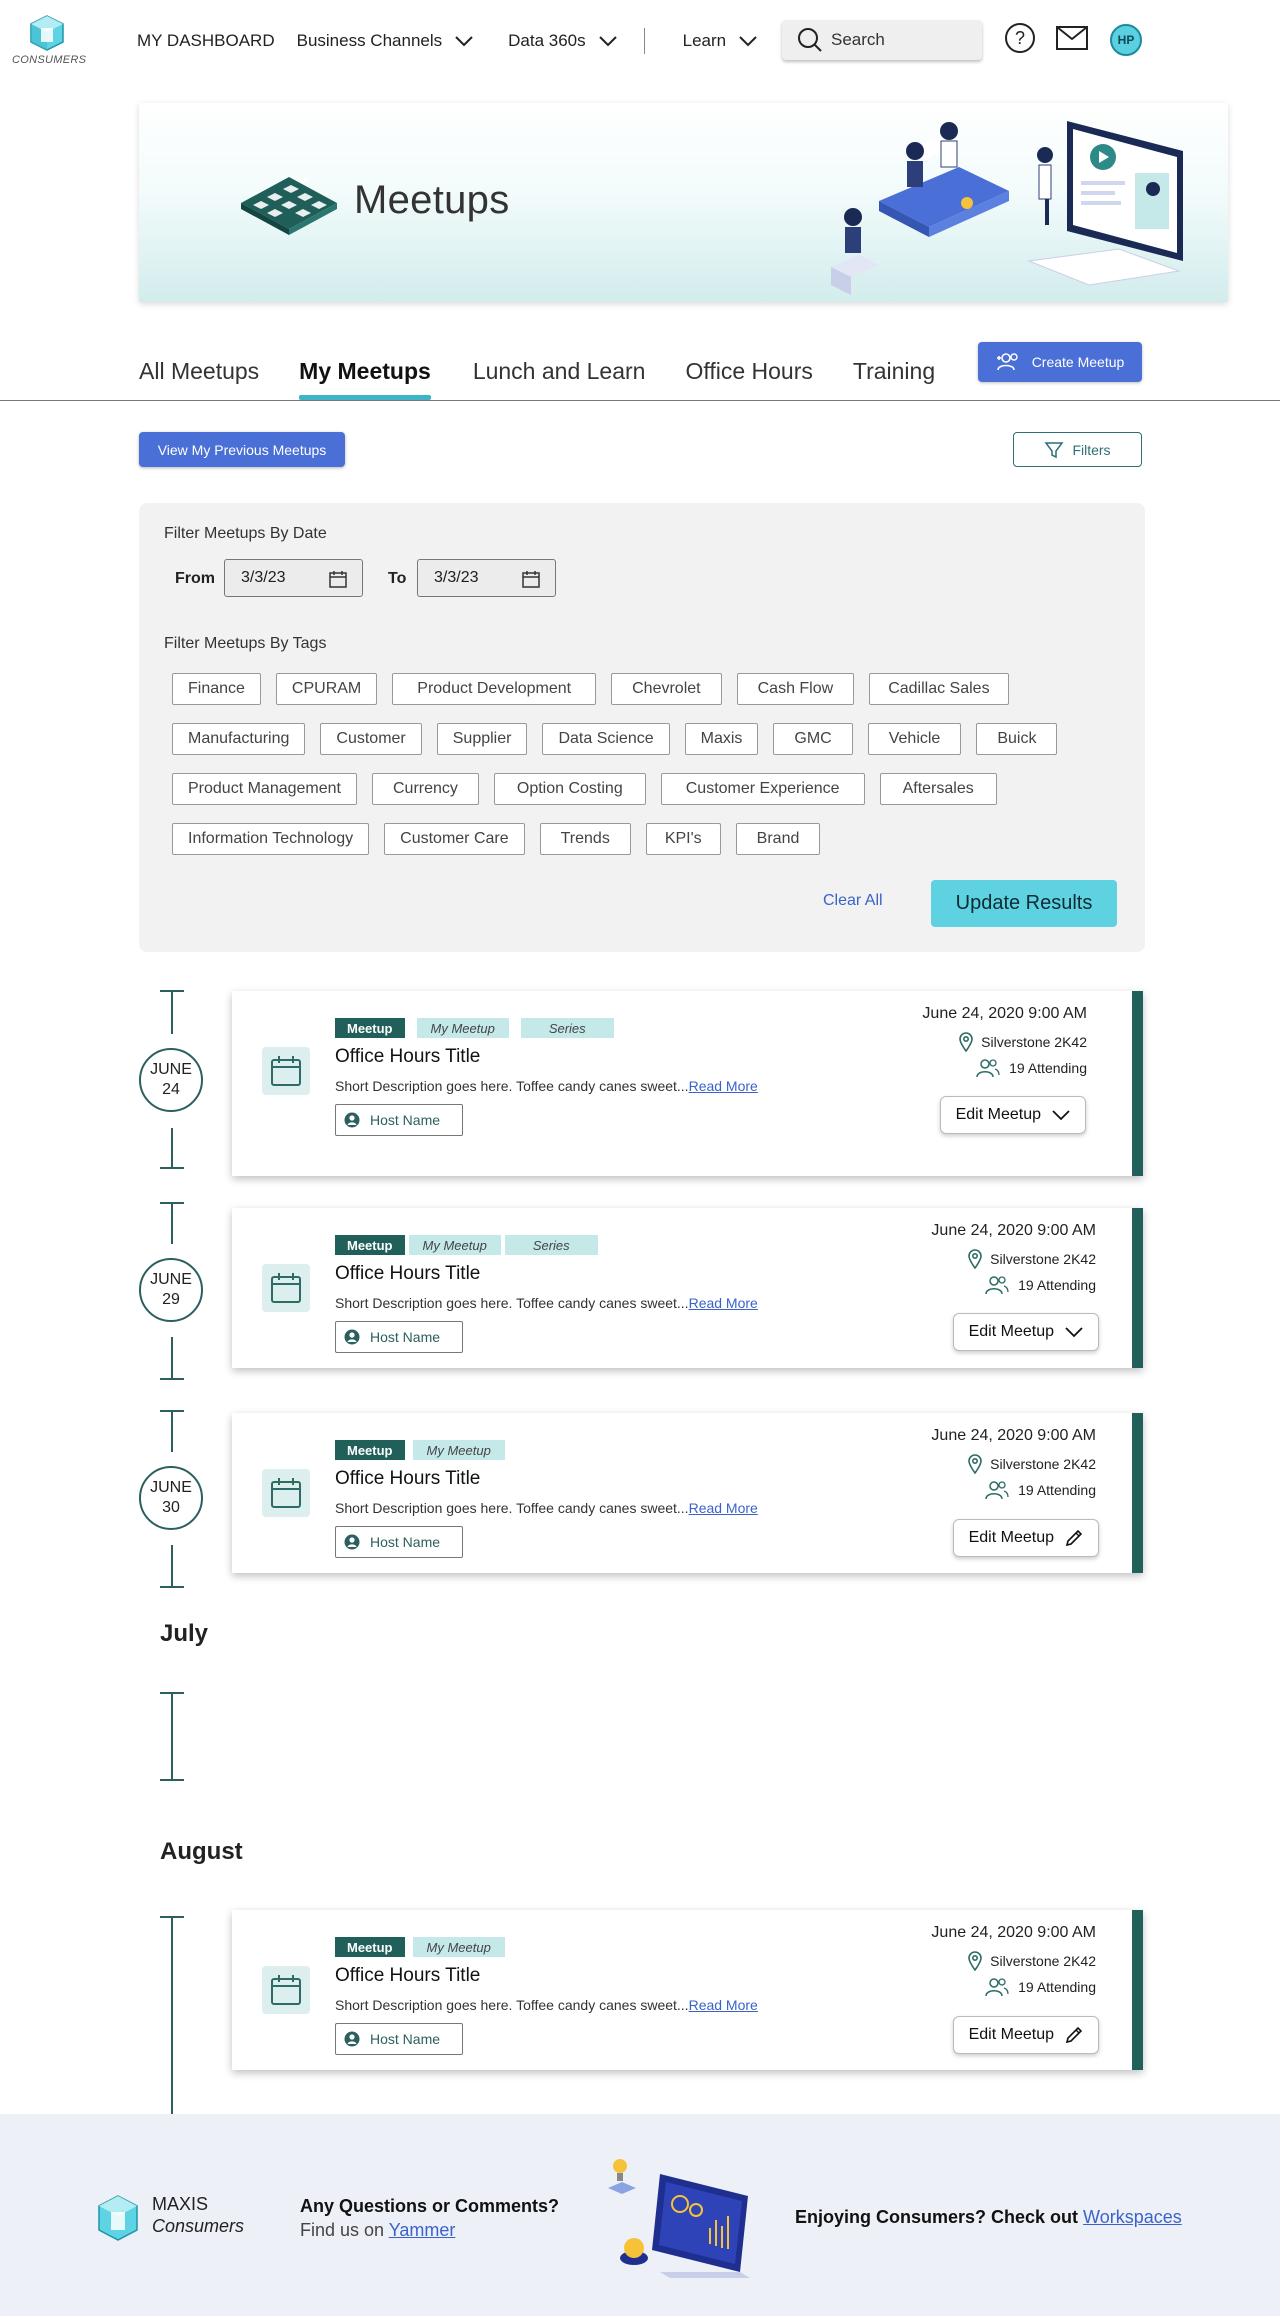 The height and width of the screenshot is (2316, 1280). Describe the element at coordinates (486, 578) in the screenshot. I see `to-date-field: 3/3/23` at that location.